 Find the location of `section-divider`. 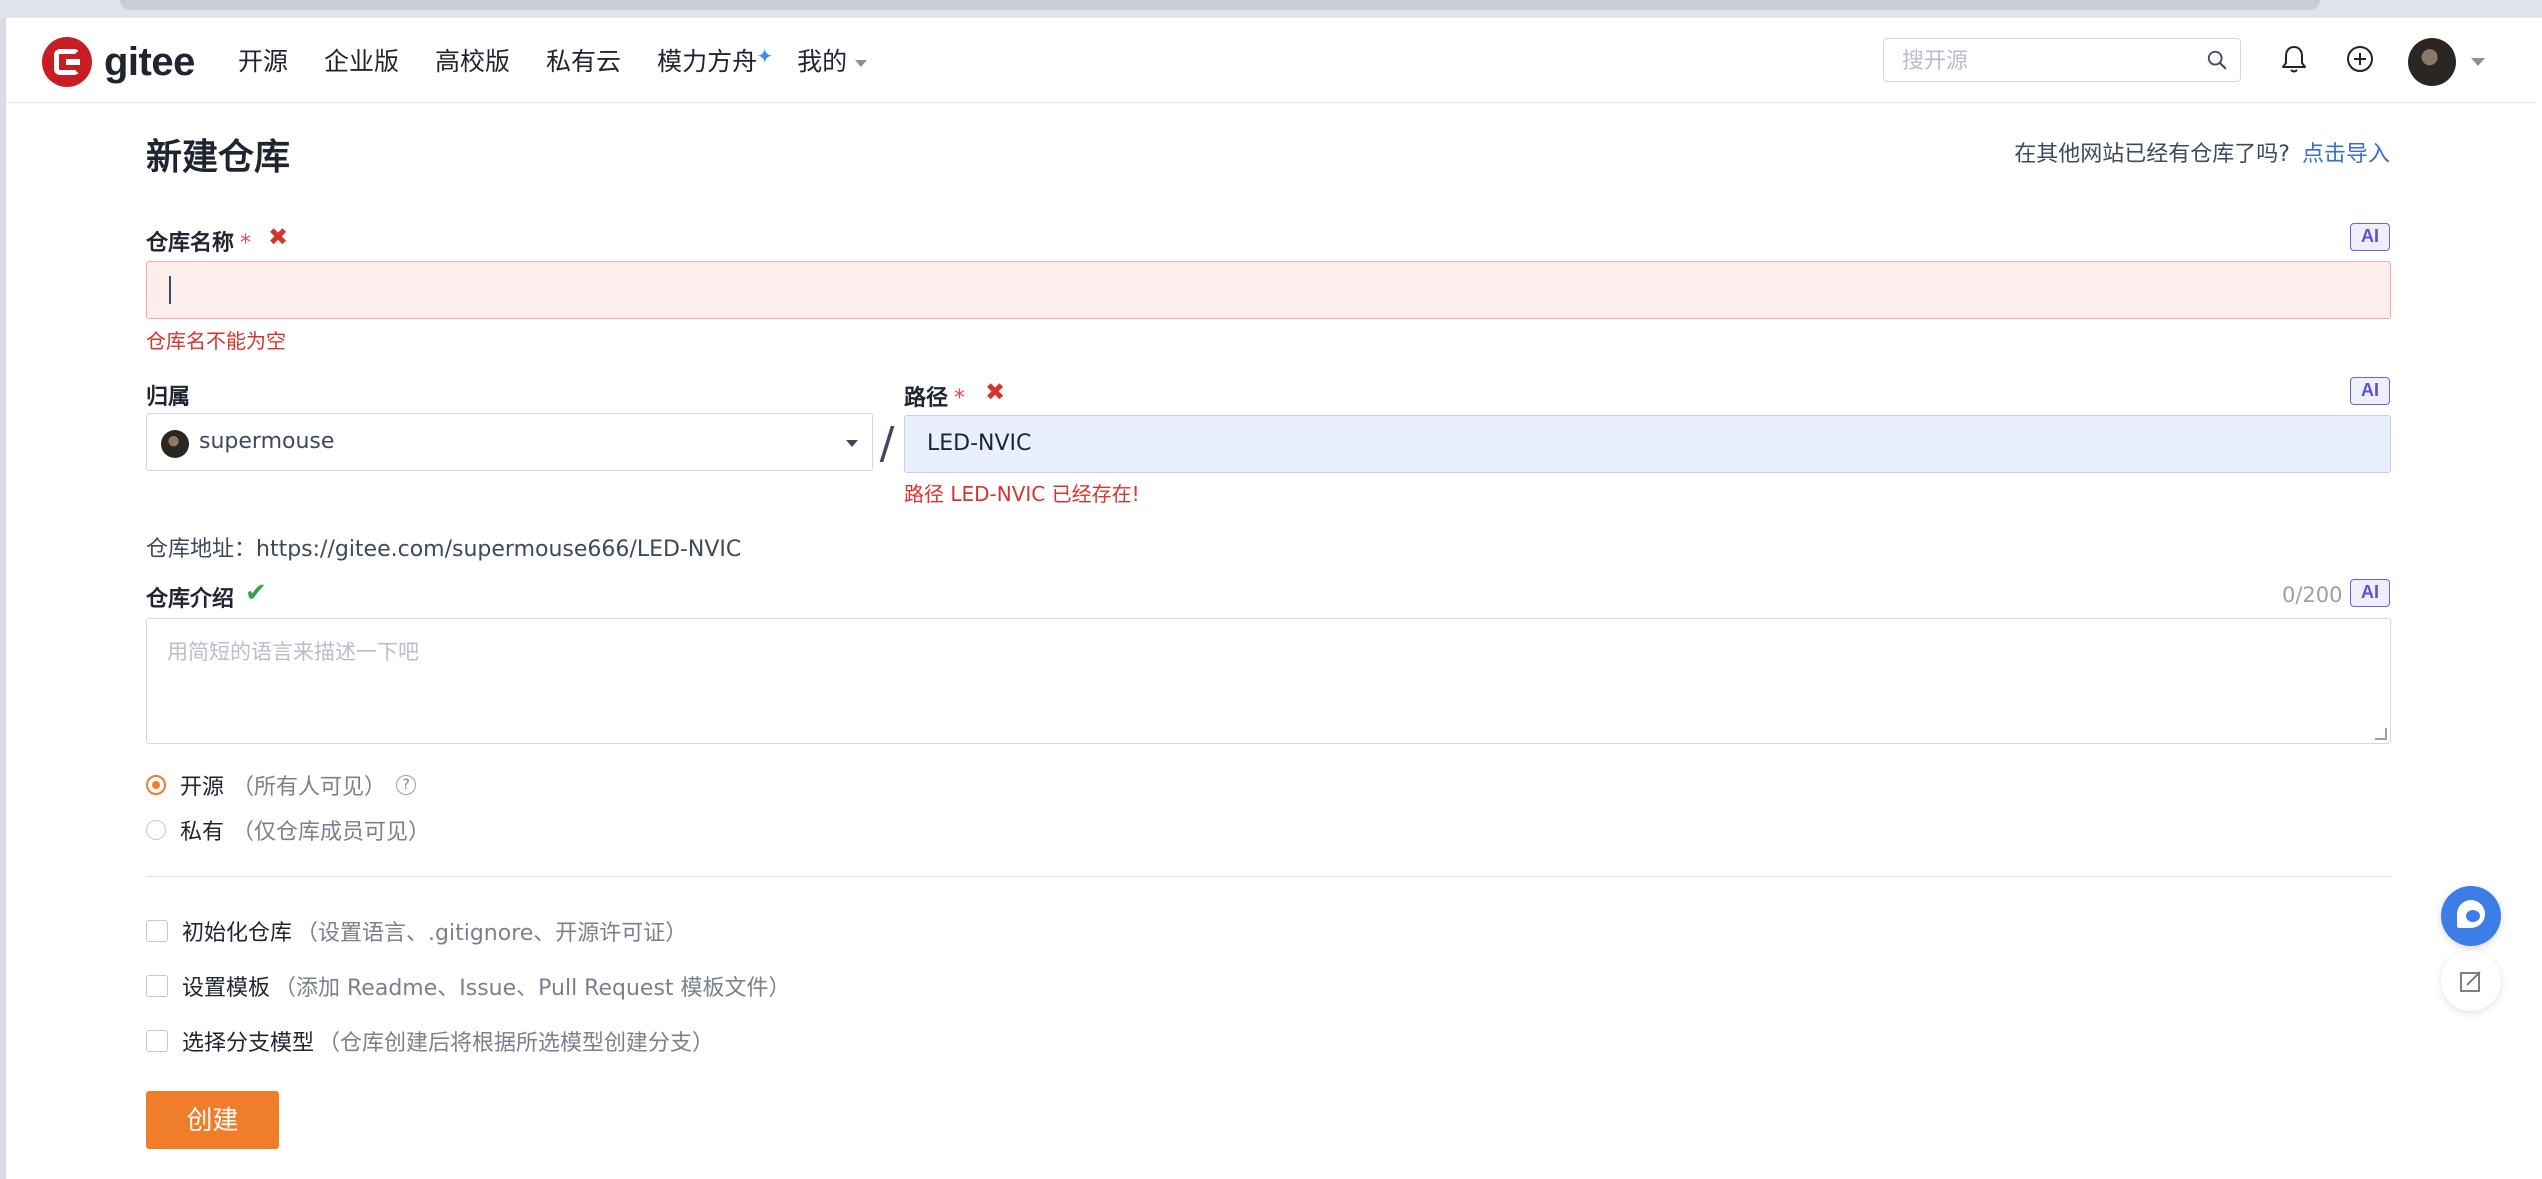

section-divider is located at coordinates (1268, 876).